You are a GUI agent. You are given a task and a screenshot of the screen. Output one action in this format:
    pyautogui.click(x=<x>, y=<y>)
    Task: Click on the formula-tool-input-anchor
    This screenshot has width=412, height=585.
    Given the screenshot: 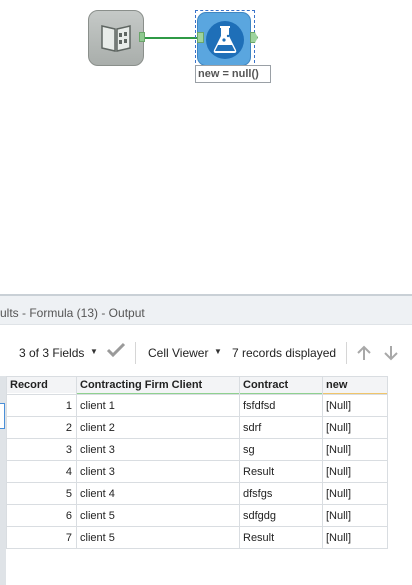 What is the action you would take?
    pyautogui.click(x=200, y=37)
    